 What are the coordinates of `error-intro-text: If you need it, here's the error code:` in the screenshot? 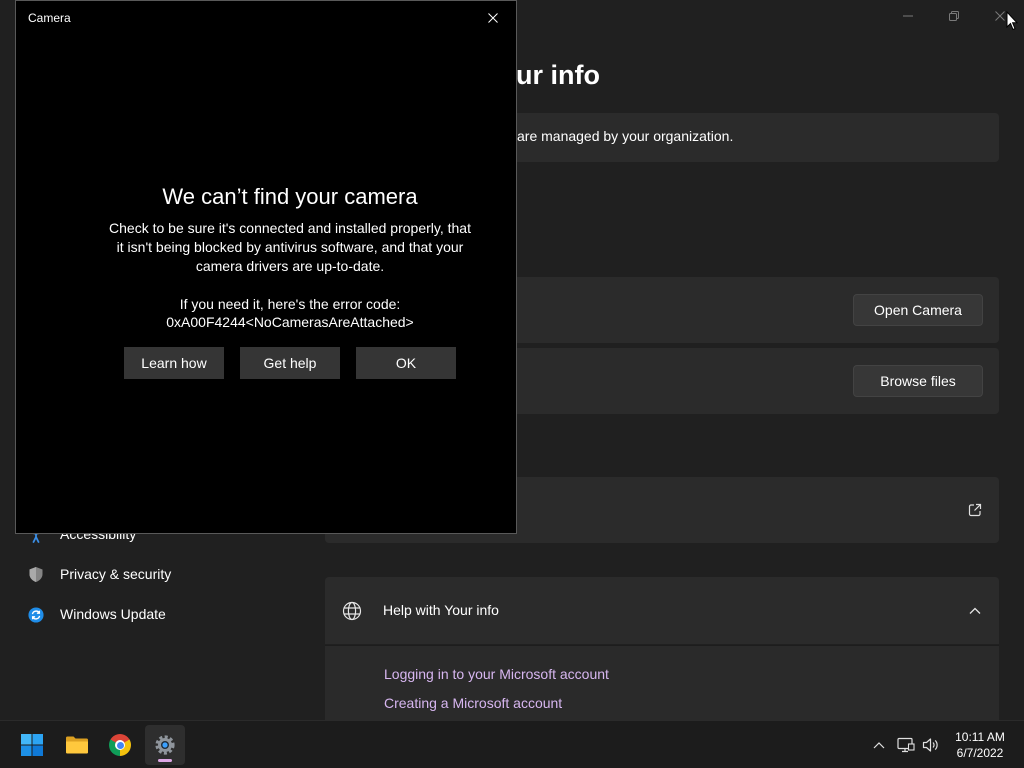 It's located at (290, 304).